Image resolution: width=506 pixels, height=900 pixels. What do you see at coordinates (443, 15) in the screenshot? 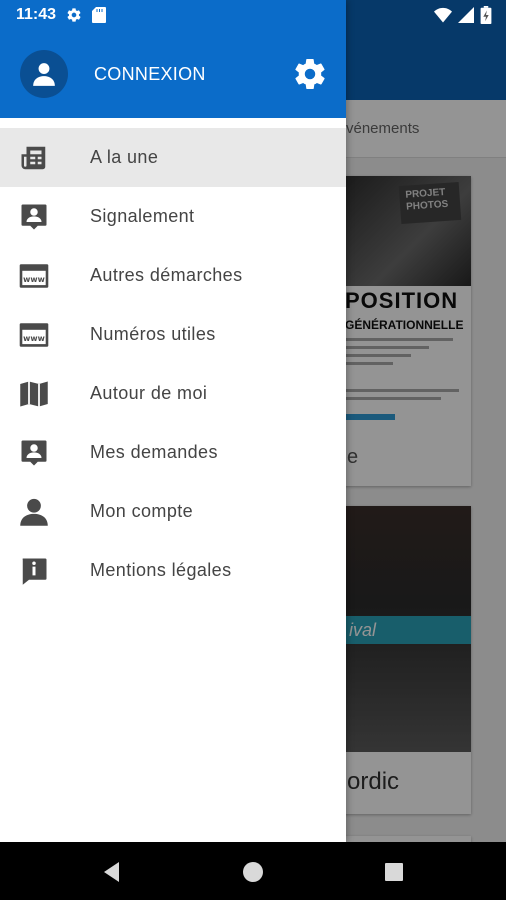
I see `wifi-icon` at bounding box center [443, 15].